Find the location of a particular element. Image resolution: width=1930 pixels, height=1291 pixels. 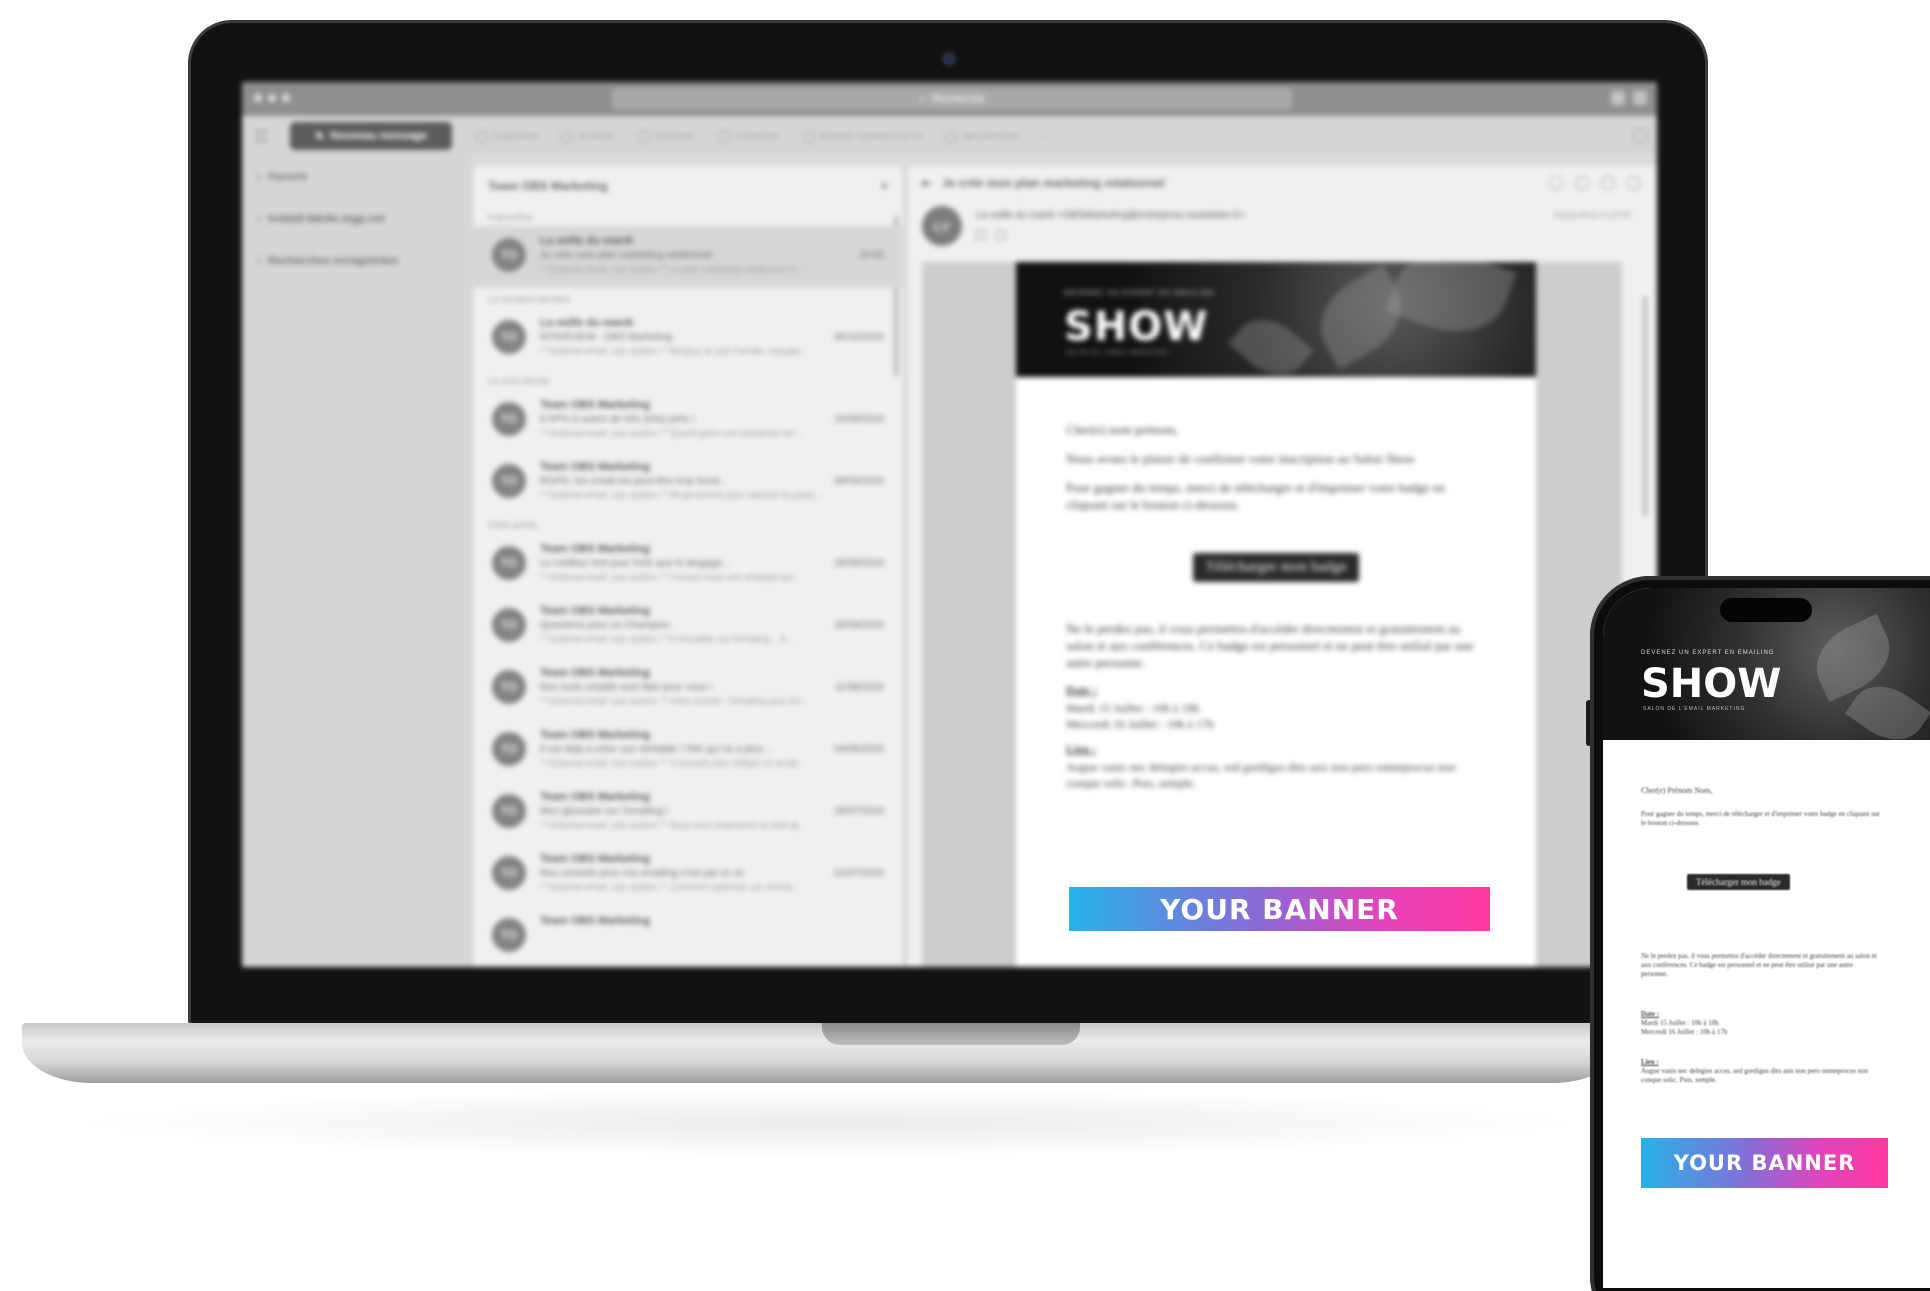

message-from: Team OBS Marketing is located at coordinates (595, 921).